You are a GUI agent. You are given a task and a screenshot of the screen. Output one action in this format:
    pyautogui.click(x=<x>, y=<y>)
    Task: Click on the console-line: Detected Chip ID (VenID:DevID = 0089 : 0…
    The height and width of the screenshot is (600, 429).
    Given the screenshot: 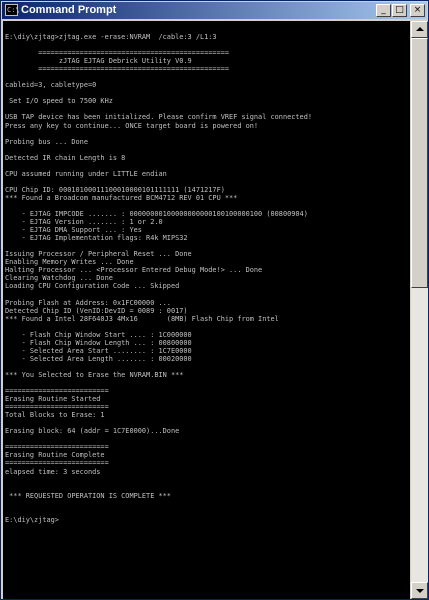 What is the action you would take?
    pyautogui.click(x=96, y=310)
    